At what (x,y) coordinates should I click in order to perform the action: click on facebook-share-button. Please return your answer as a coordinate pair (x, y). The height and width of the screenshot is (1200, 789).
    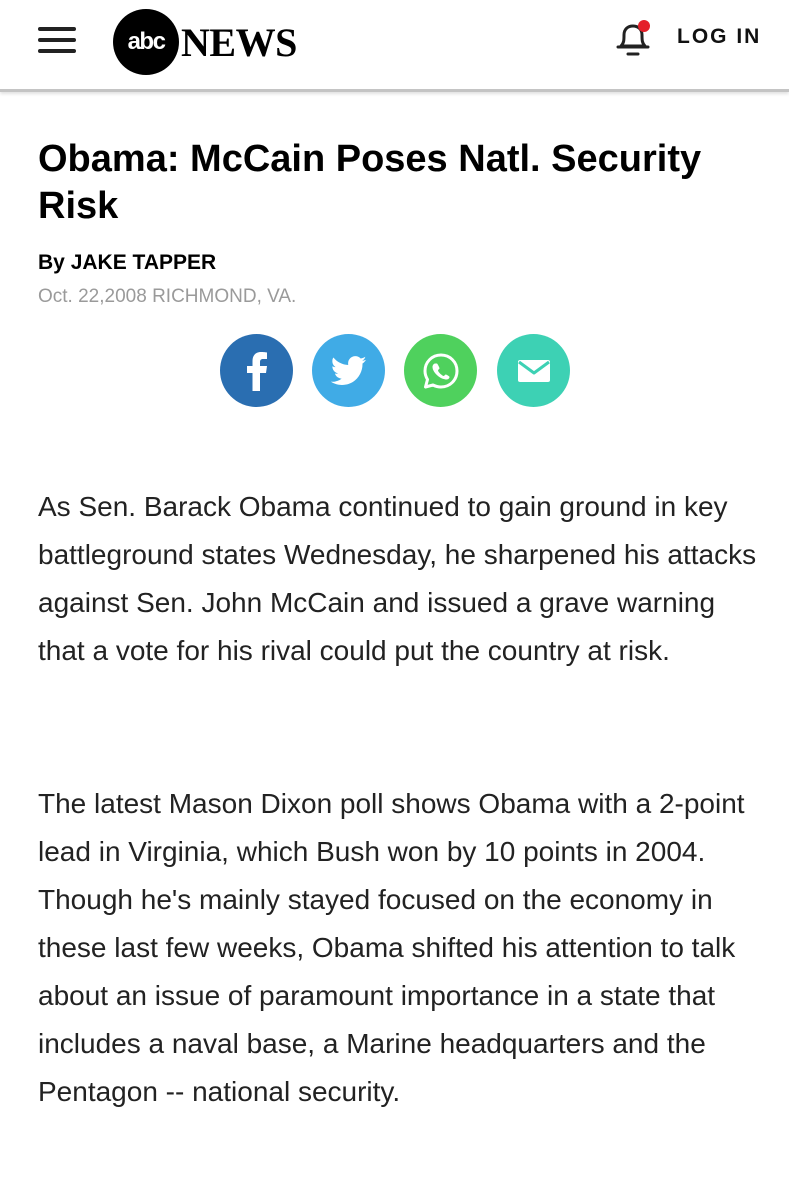
    Looking at the image, I should click on (256, 370).